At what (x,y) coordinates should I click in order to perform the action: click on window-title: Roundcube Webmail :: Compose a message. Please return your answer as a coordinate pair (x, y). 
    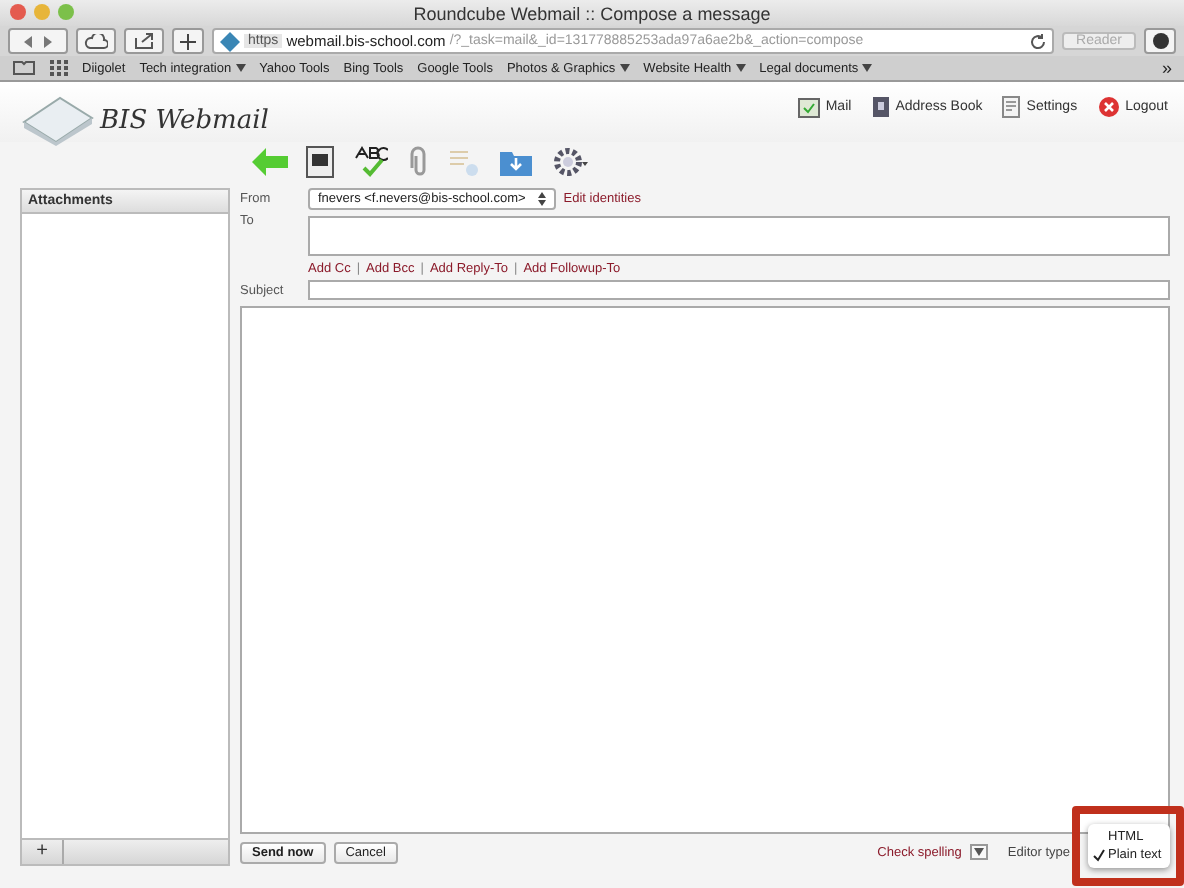
    Looking at the image, I should click on (592, 13).